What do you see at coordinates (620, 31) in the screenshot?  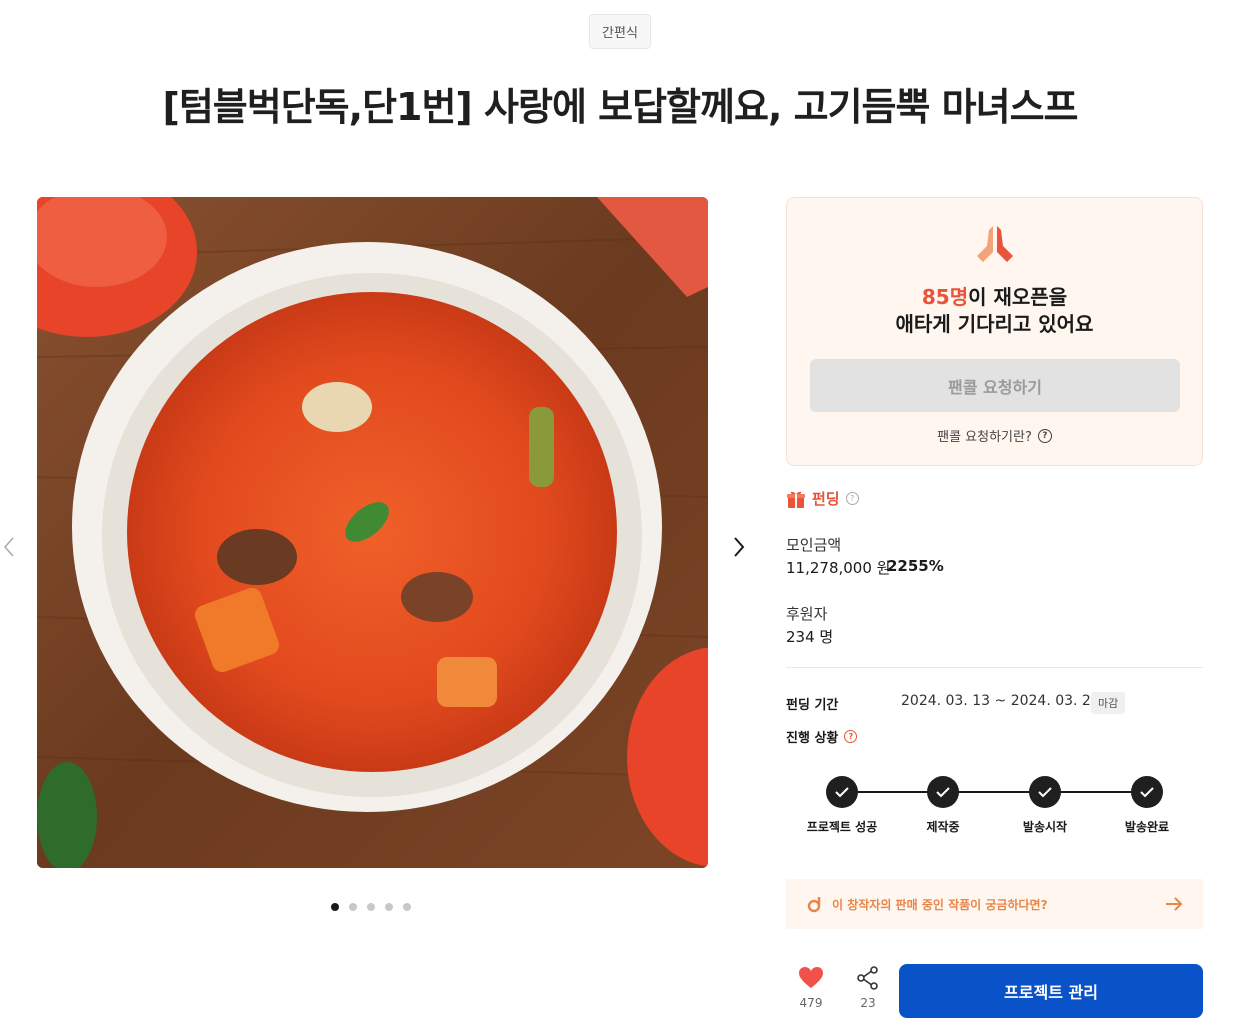 I see `category-chip: 간편식` at bounding box center [620, 31].